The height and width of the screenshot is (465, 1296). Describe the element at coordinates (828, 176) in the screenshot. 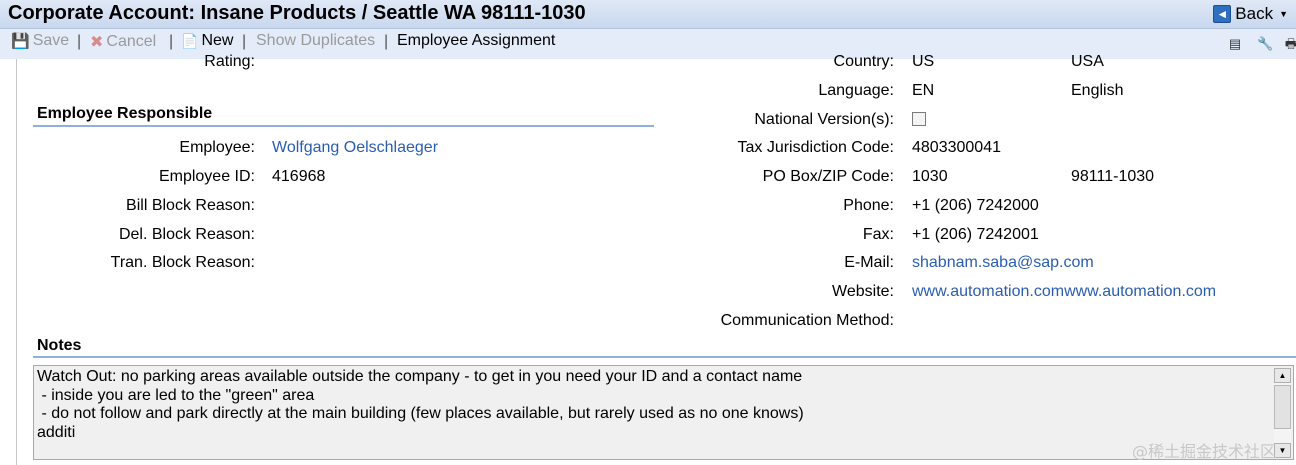

I see `pobox-zip-label: PO Box/ZIP Code:` at that location.